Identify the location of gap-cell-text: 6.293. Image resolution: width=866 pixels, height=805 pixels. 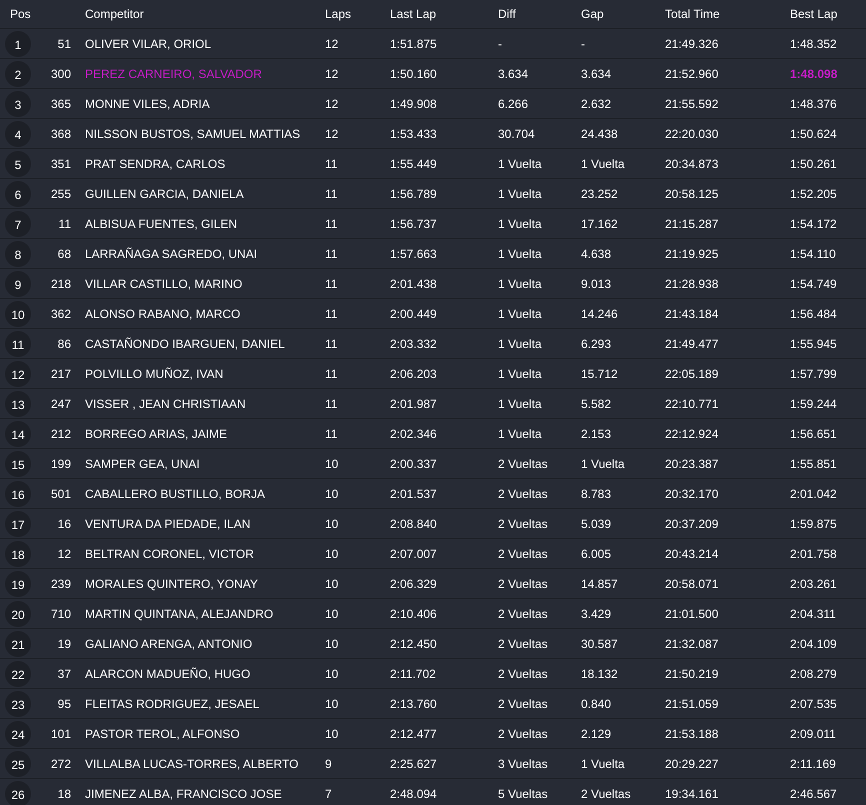
(596, 343).